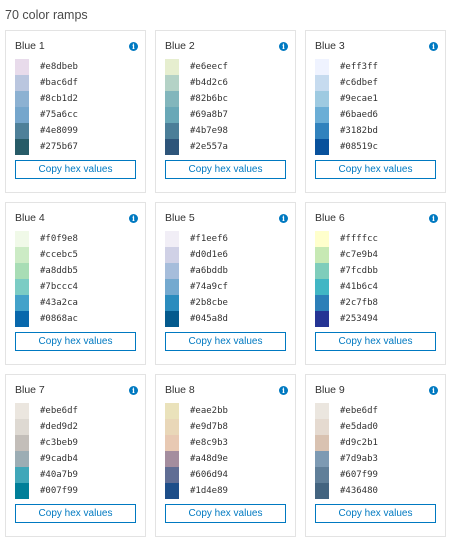  I want to click on hex-value: #75a6cc, so click(59, 115).